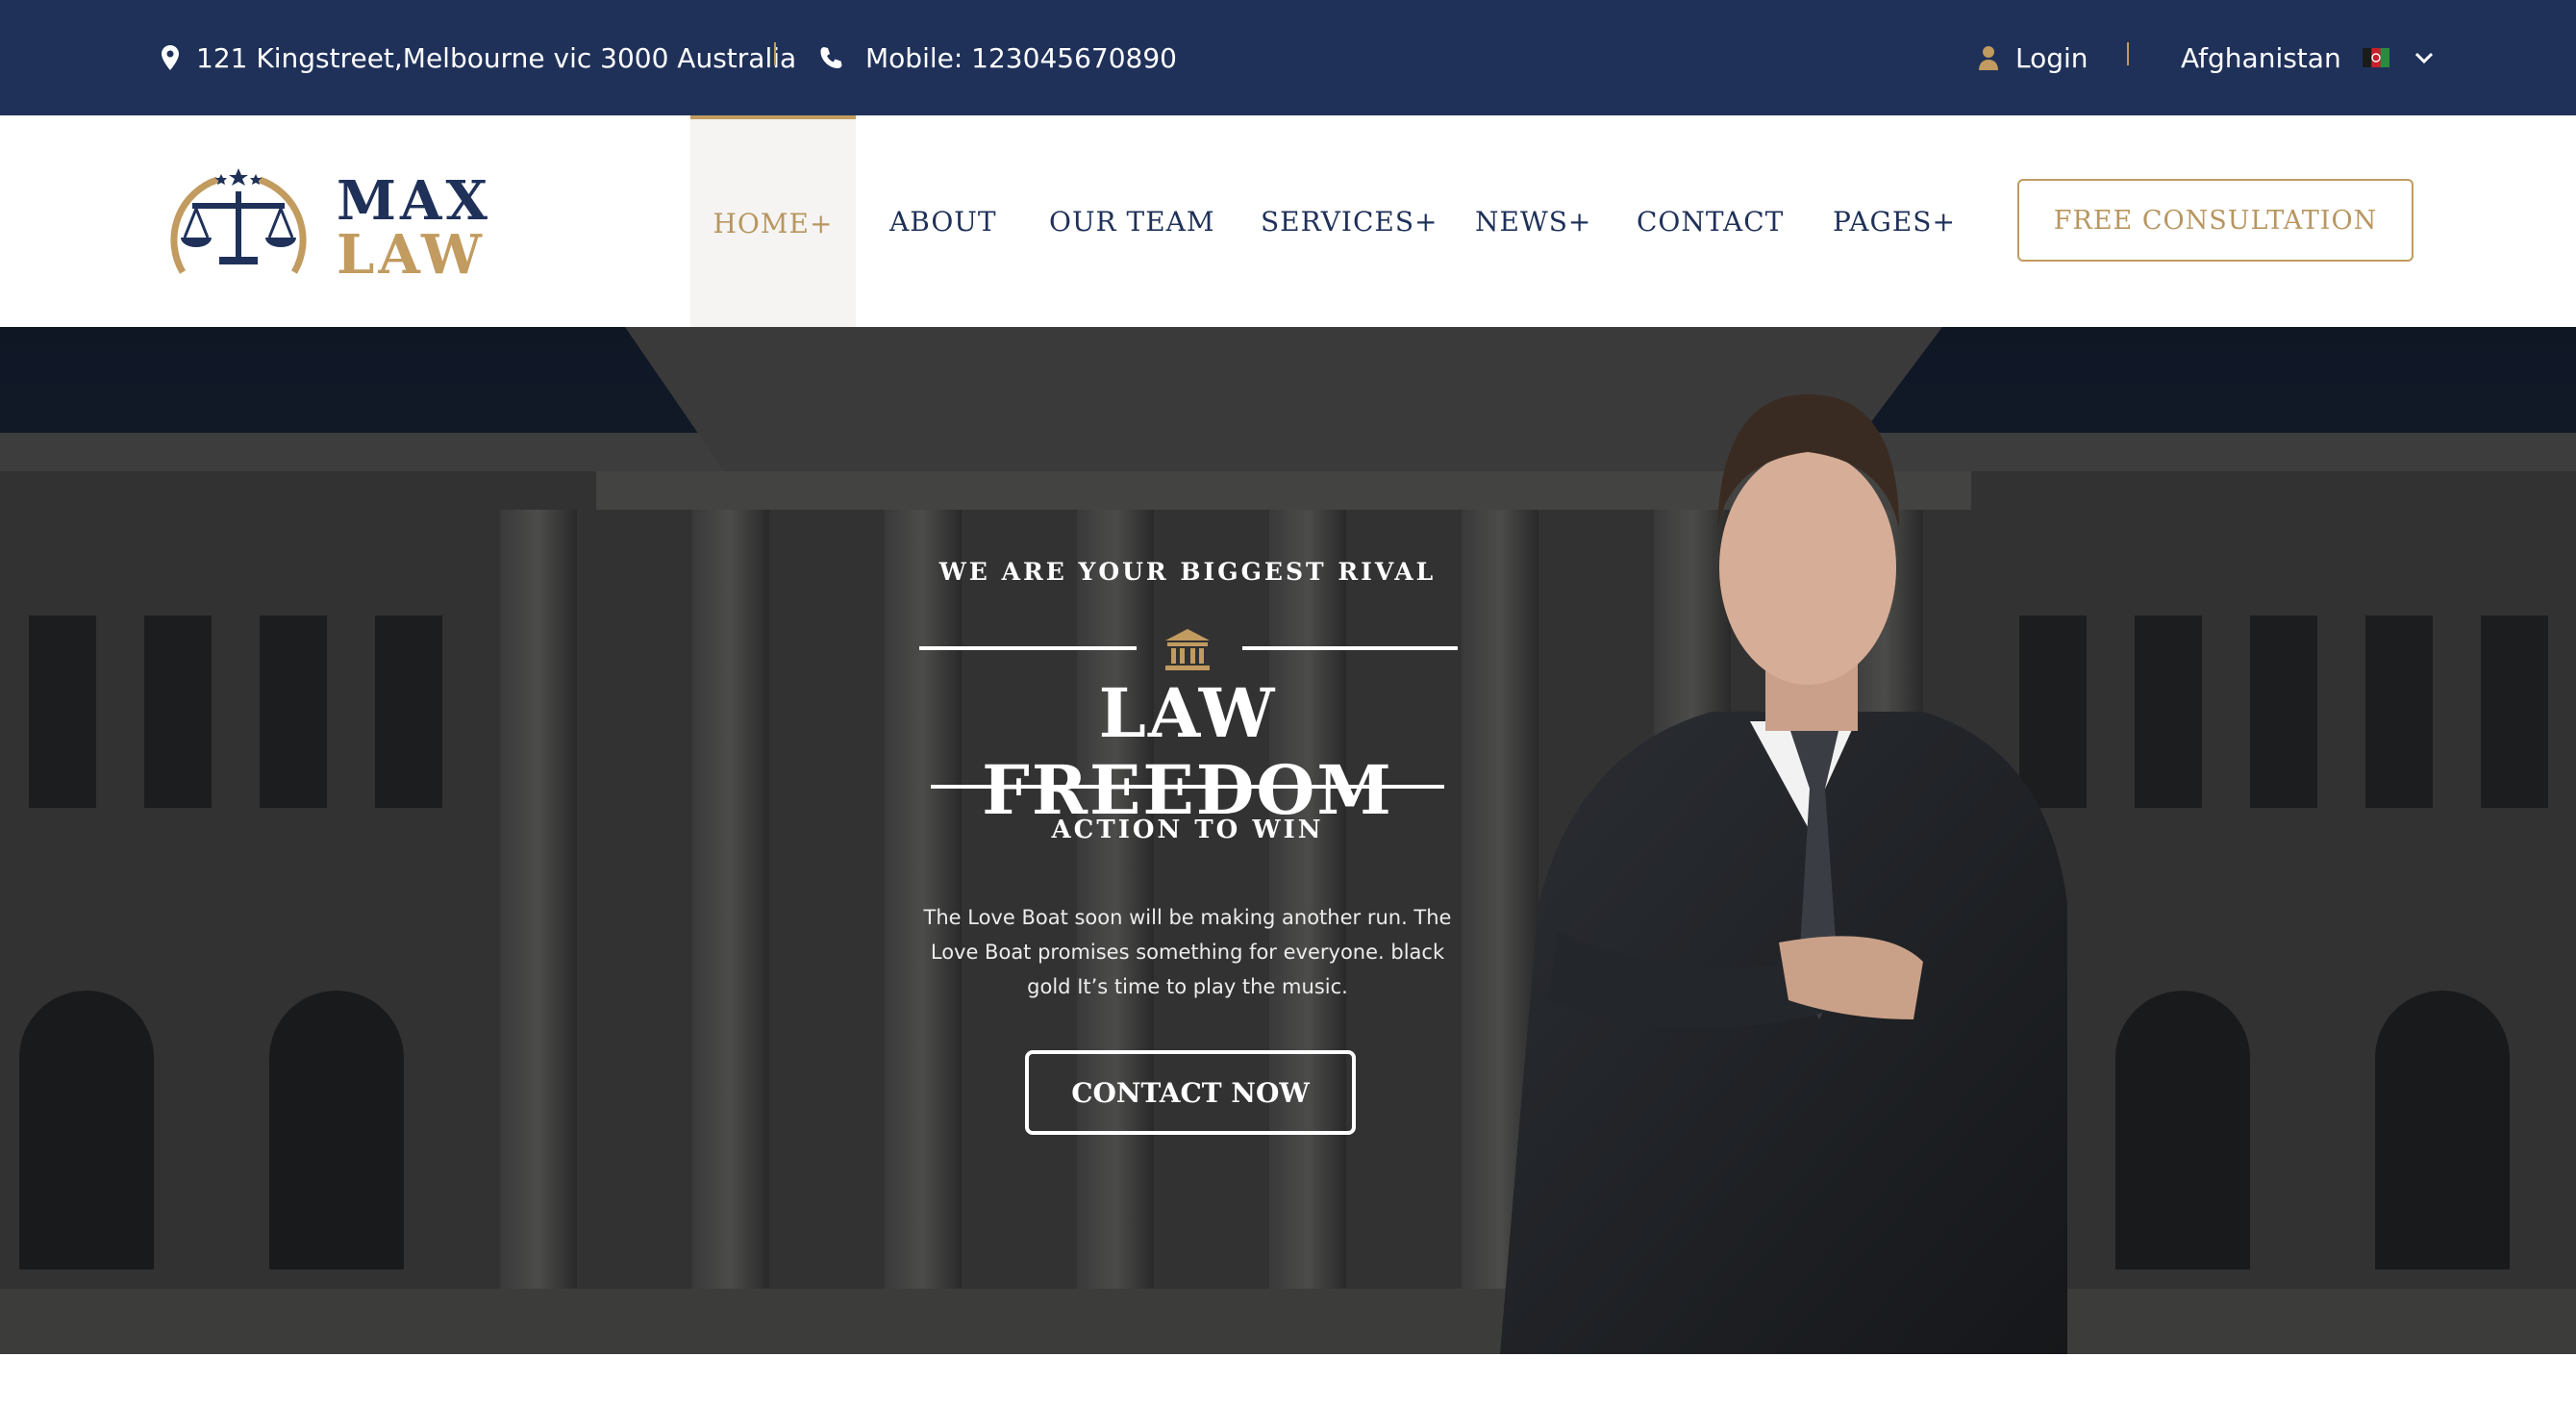 The image size is (2576, 1407). I want to click on map-marker-icon, so click(170, 58).